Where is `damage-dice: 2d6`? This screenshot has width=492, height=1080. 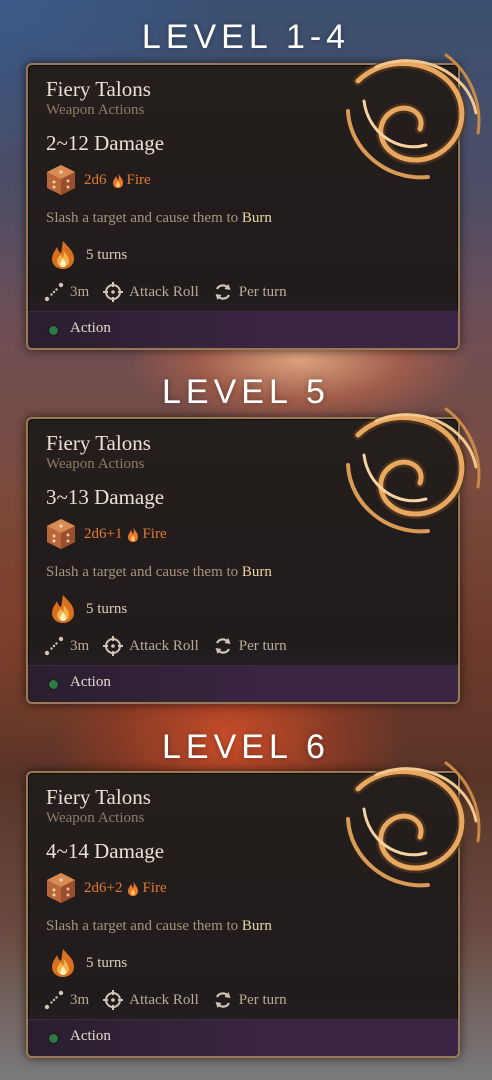 damage-dice: 2d6 is located at coordinates (95, 179).